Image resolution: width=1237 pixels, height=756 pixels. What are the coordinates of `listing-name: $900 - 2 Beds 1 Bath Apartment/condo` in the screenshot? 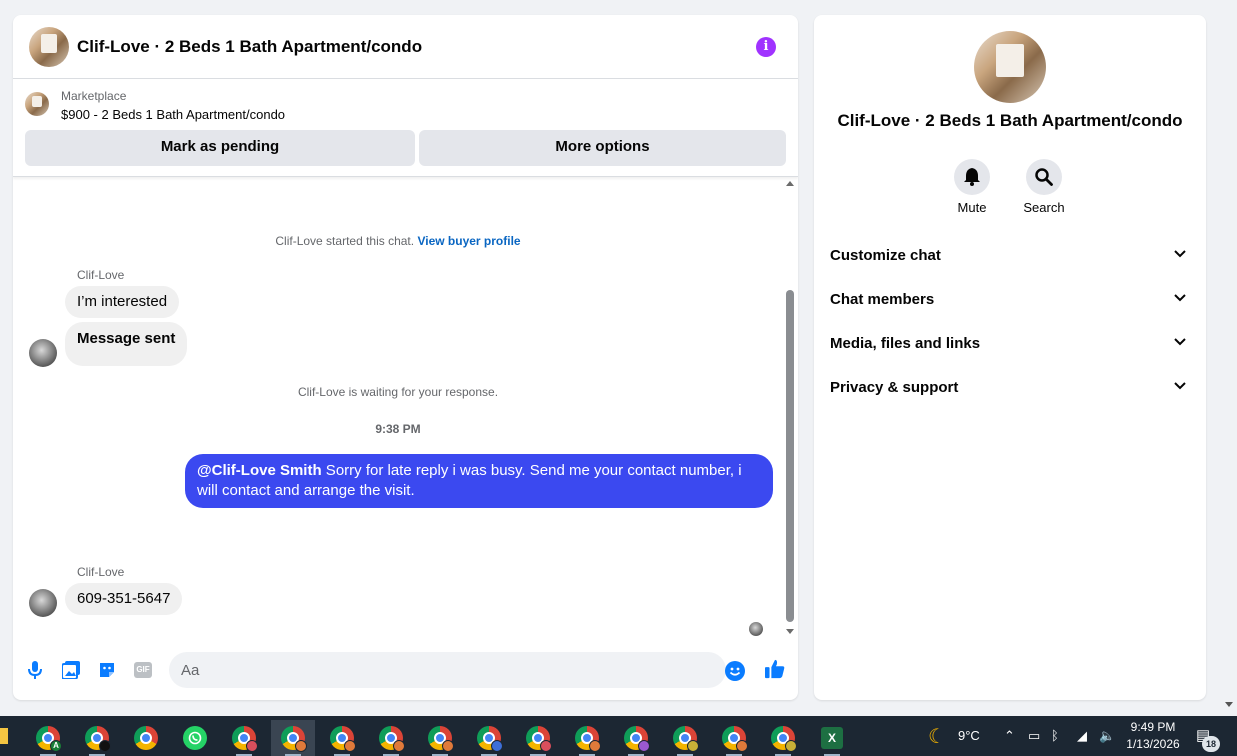 It's located at (173, 114).